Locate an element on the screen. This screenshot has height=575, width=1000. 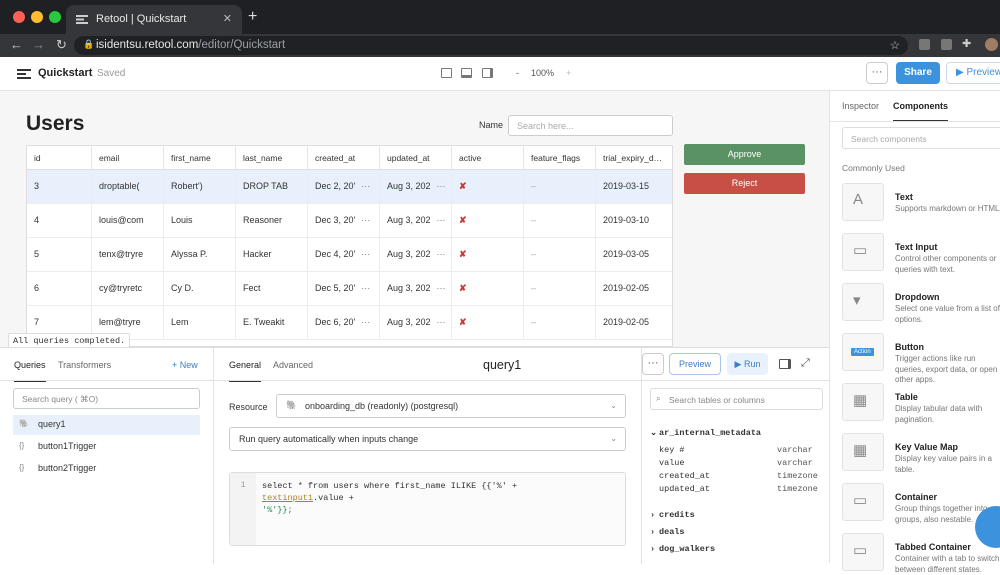
column-header: first_name is located at coordinates (200, 158).